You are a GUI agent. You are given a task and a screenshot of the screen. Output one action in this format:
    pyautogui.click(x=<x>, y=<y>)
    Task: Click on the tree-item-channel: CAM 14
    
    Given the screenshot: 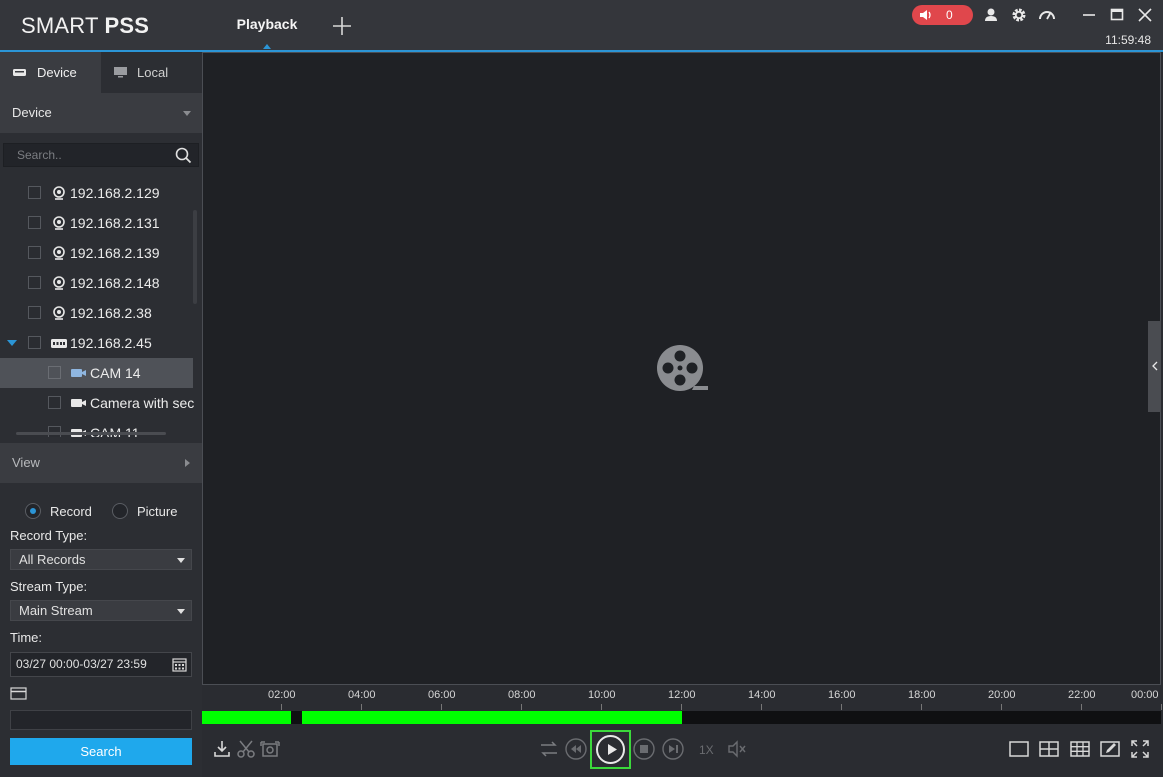 What is the action you would take?
    pyautogui.click(x=96, y=373)
    